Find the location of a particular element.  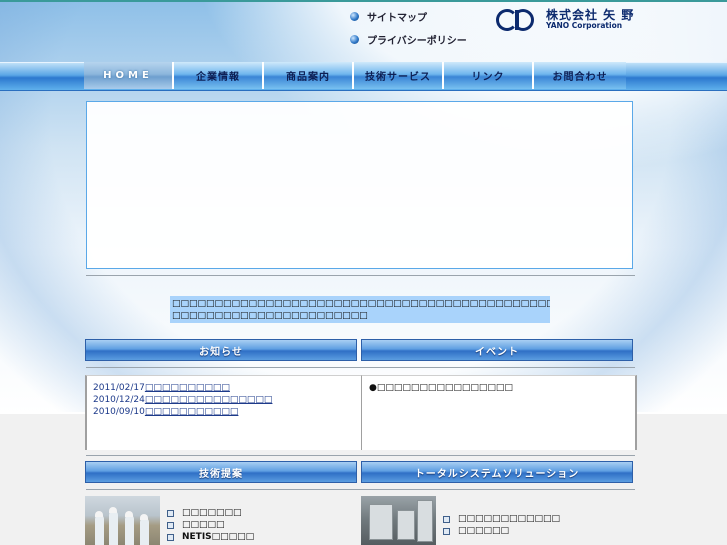

proposal-link-label: □□□□□□□ is located at coordinates (212, 513).